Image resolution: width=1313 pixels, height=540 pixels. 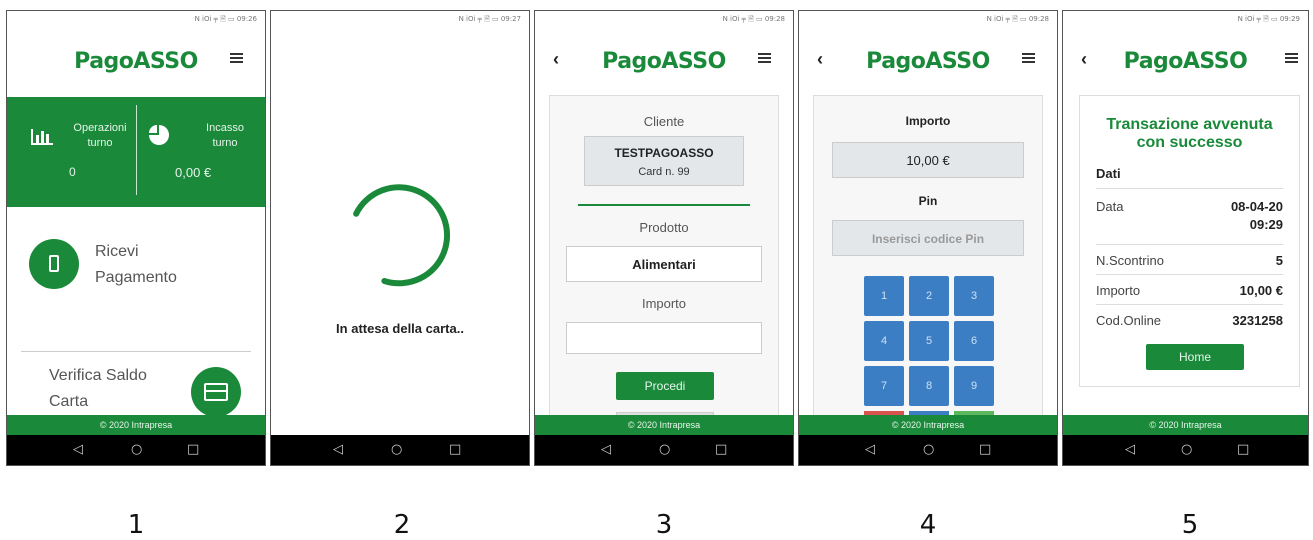 What do you see at coordinates (929, 386) in the screenshot?
I see `keypad-key-8: 8` at bounding box center [929, 386].